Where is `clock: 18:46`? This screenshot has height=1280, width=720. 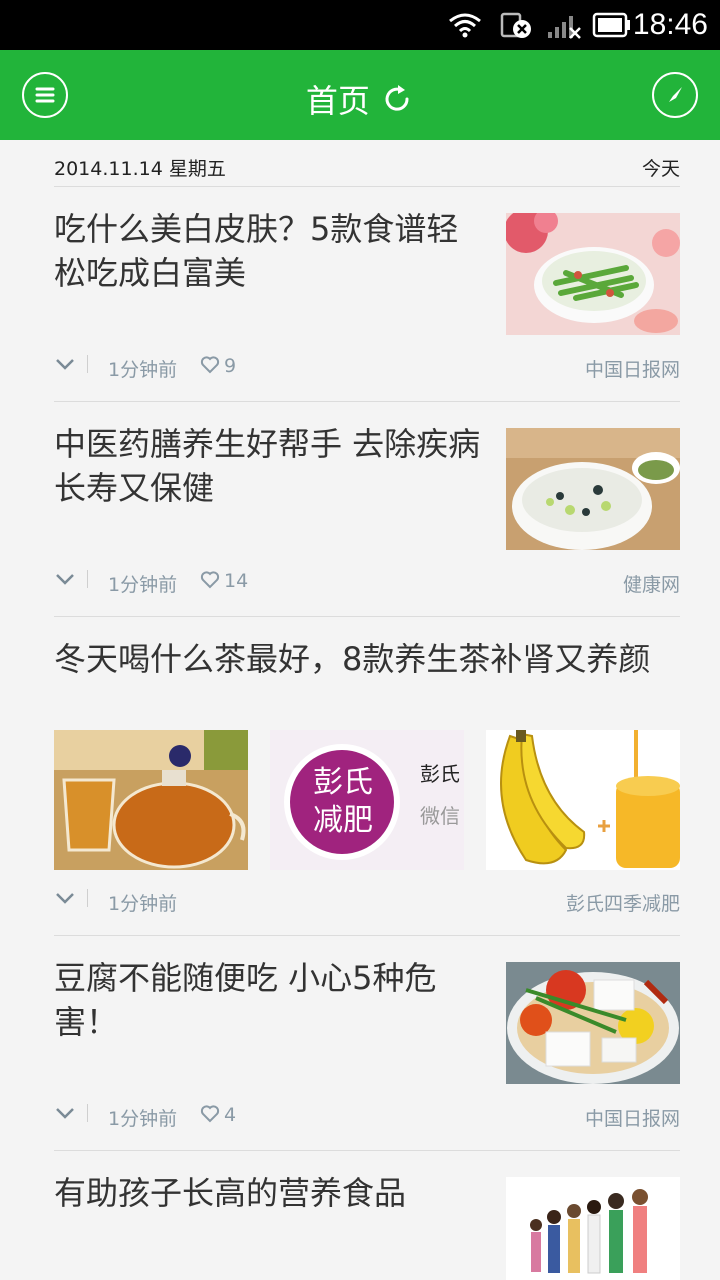
clock: 18:46 is located at coordinates (670, 24).